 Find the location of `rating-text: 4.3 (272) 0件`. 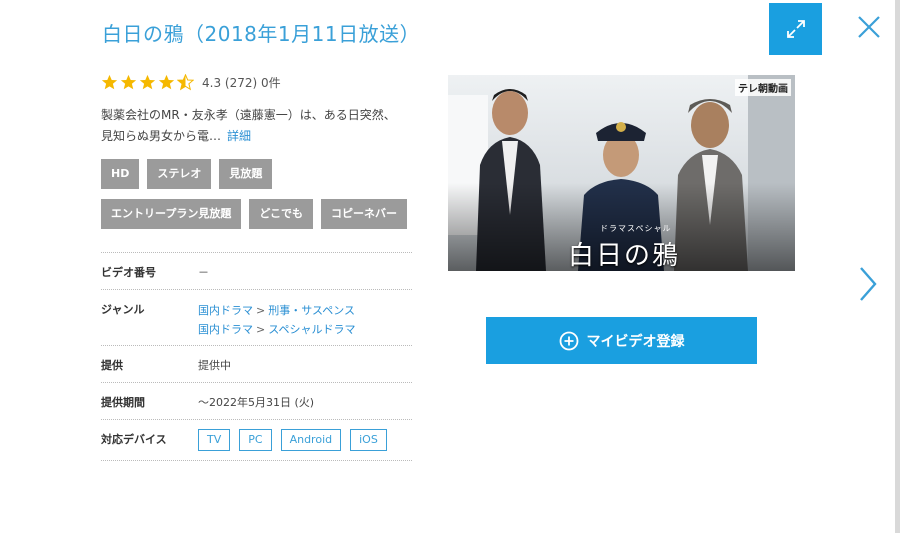

rating-text: 4.3 (272) 0件 is located at coordinates (241, 82).